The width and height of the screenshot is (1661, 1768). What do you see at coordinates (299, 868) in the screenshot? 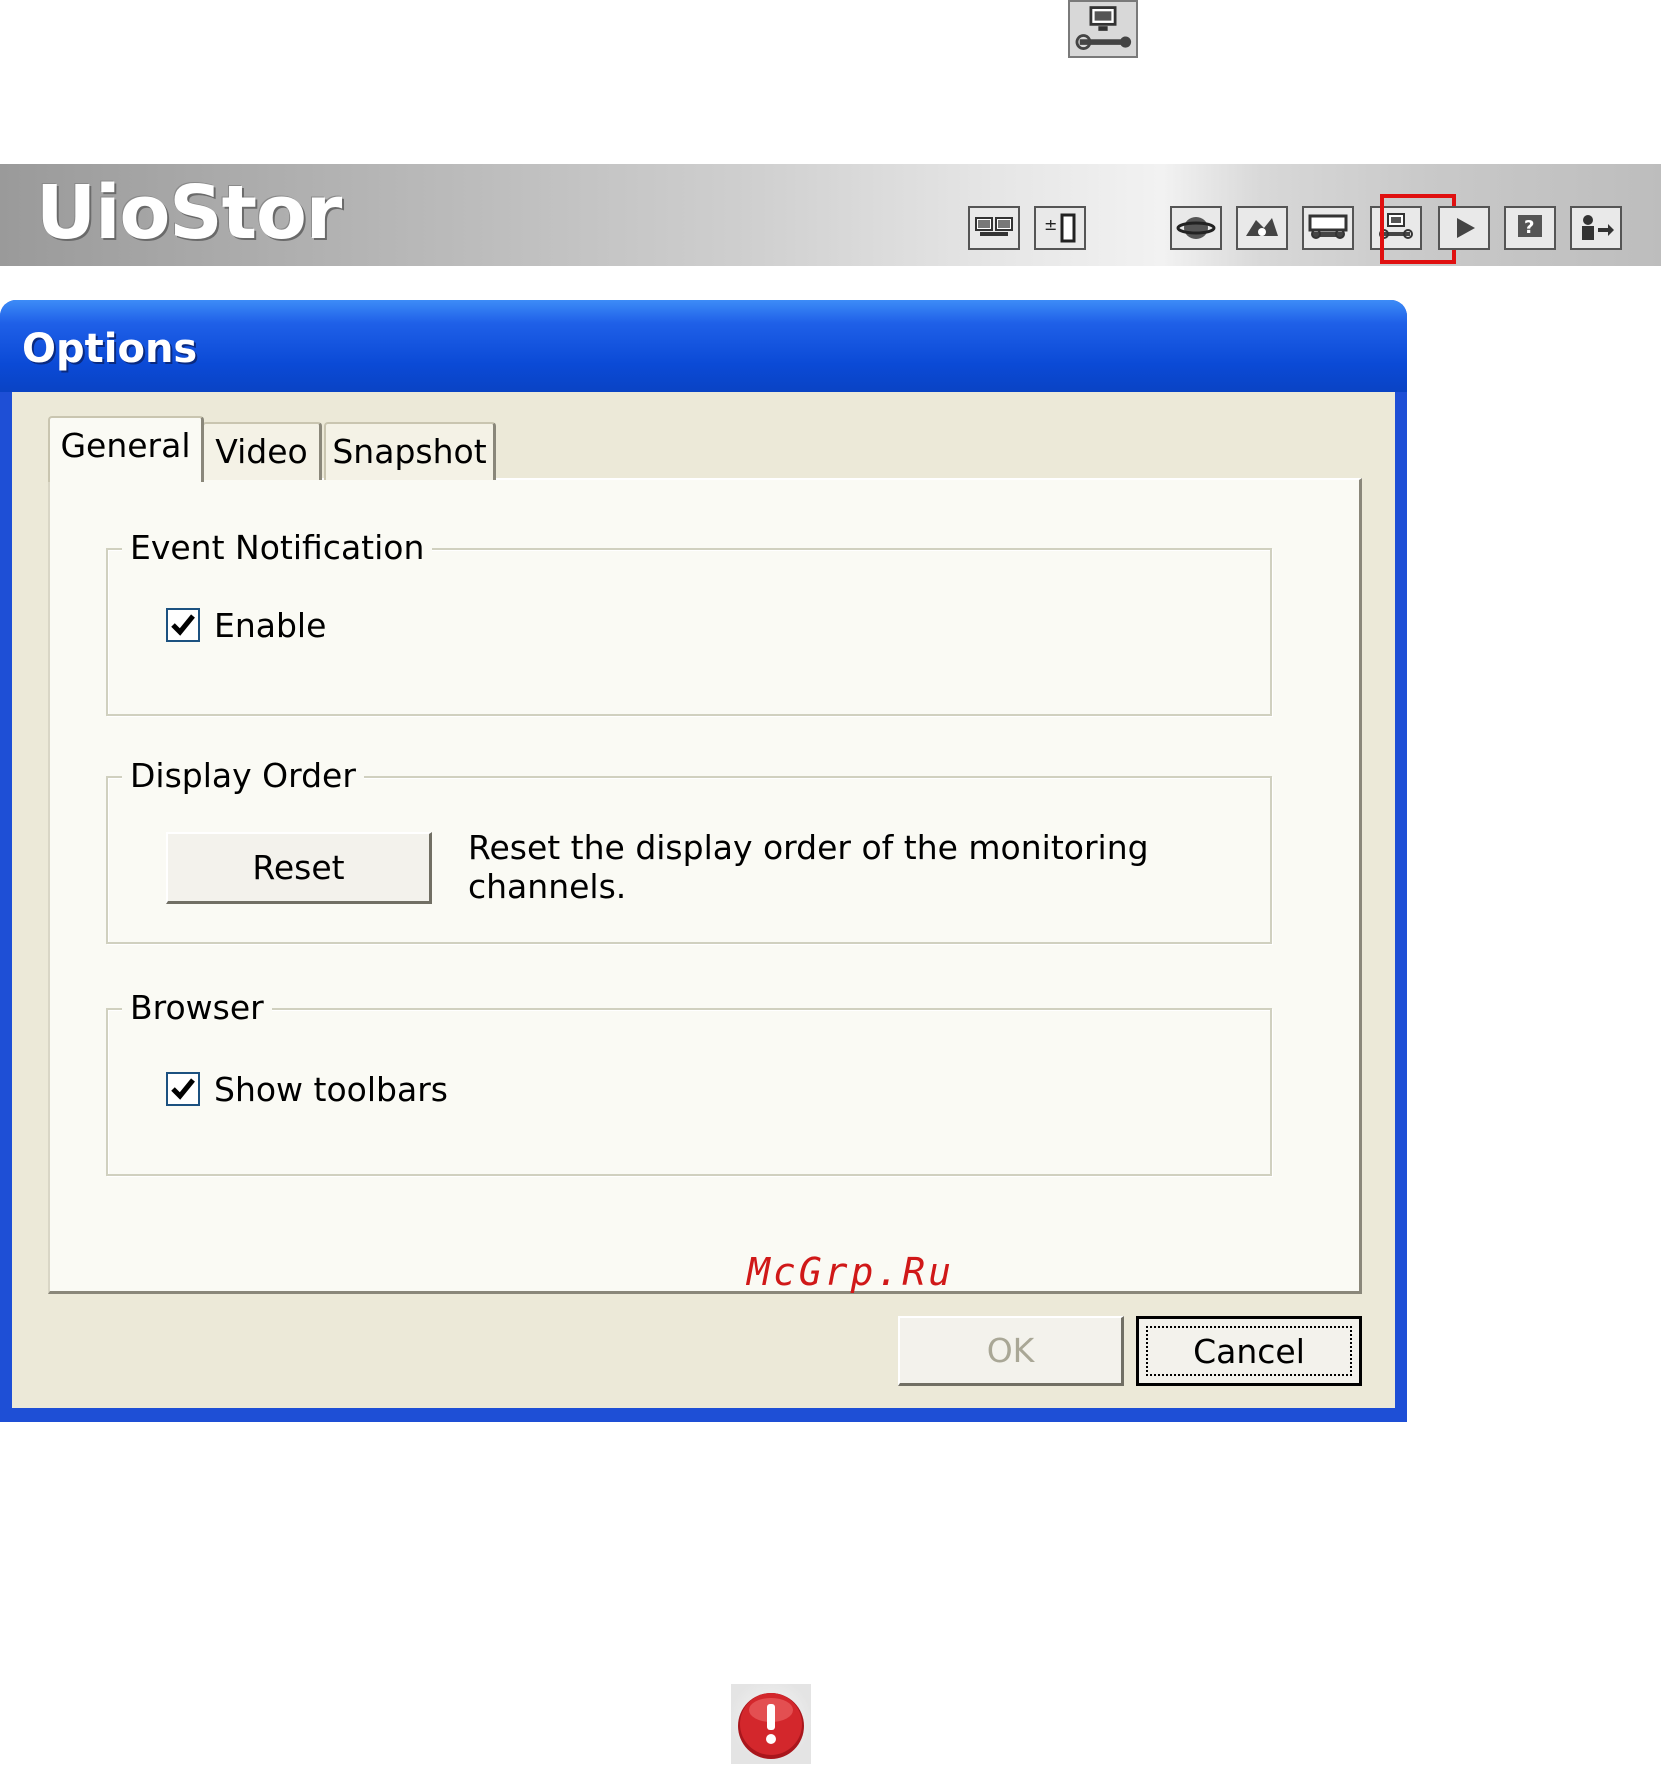
I see `reset-button: Reset` at bounding box center [299, 868].